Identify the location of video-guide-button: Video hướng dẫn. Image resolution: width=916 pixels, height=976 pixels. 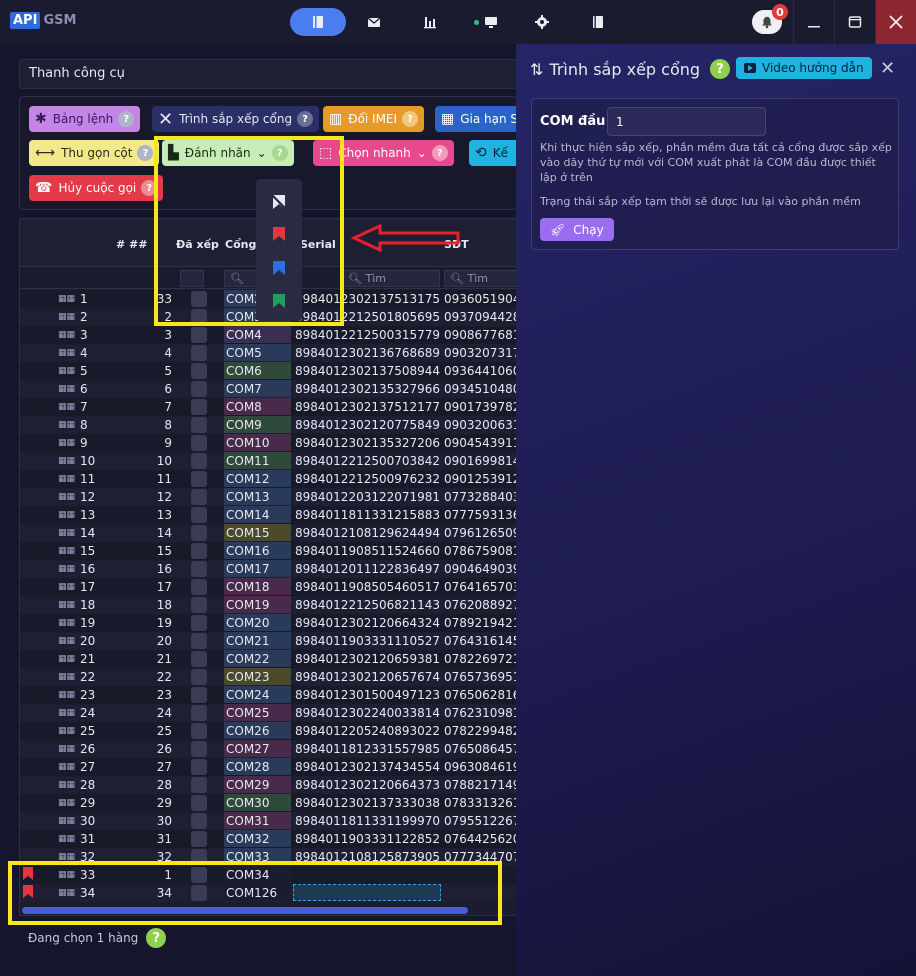
(804, 68).